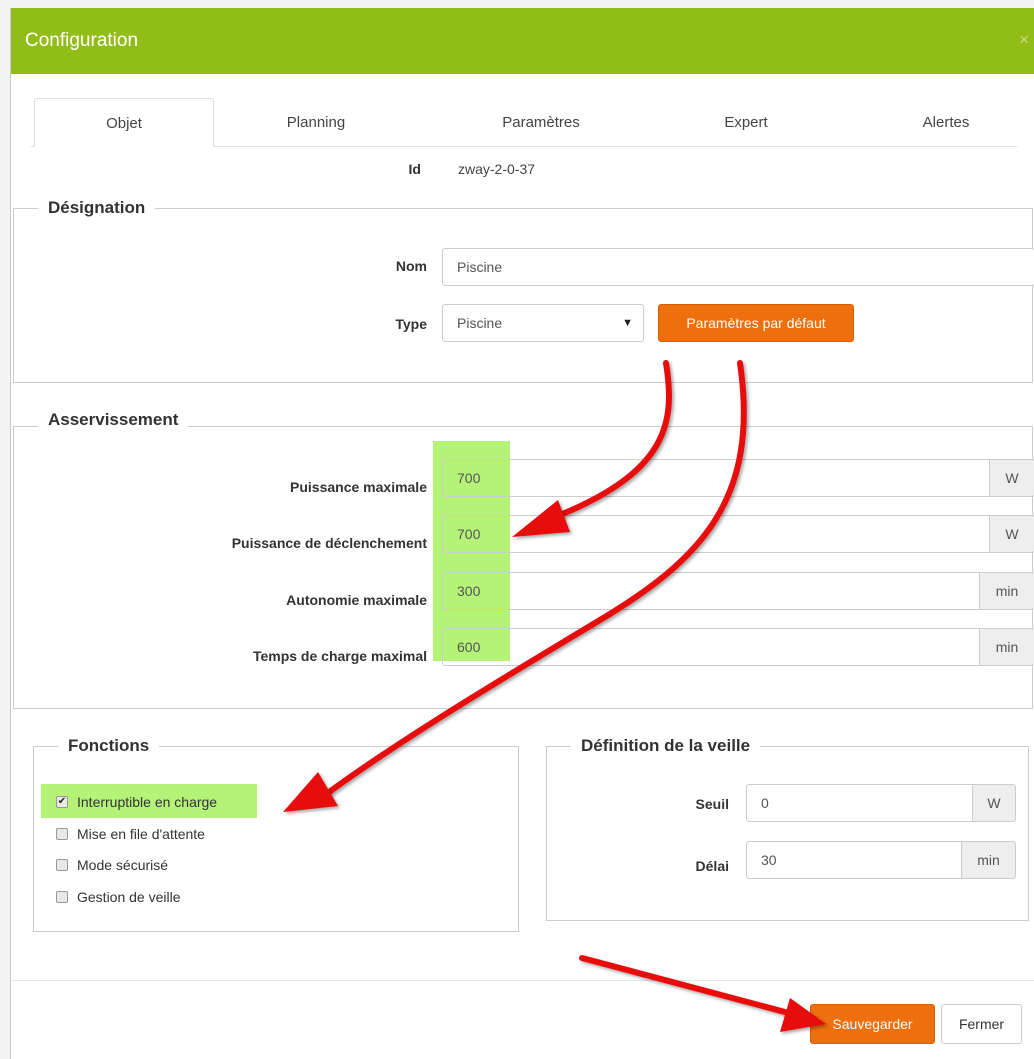 This screenshot has width=1034, height=1059. Describe the element at coordinates (123, 865) in the screenshot. I see `mode-securise-label: Mode sécurisé` at that location.